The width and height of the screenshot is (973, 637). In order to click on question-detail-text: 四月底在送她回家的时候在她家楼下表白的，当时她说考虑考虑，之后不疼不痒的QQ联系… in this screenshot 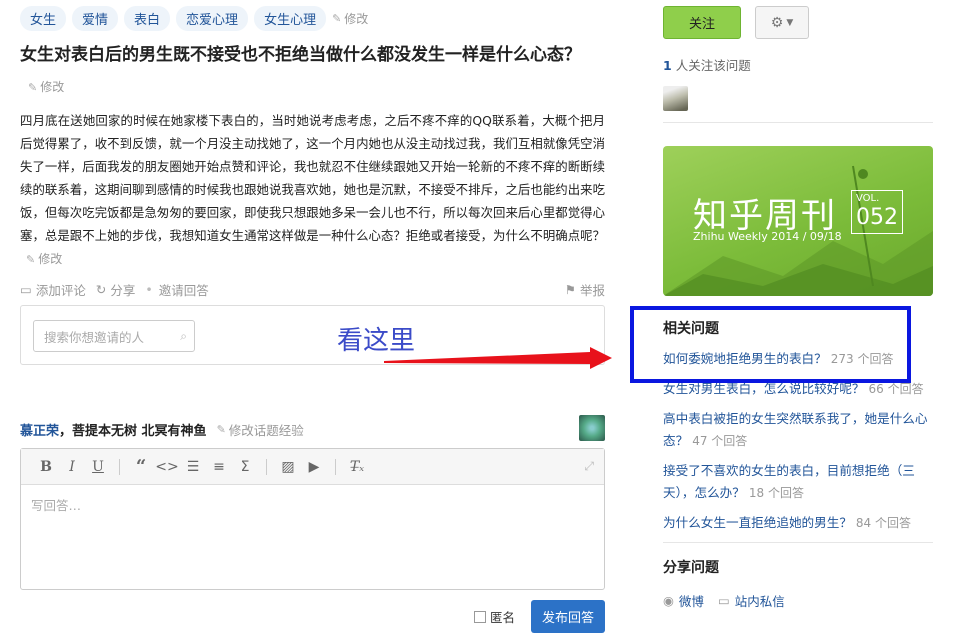, I will do `click(312, 178)`.